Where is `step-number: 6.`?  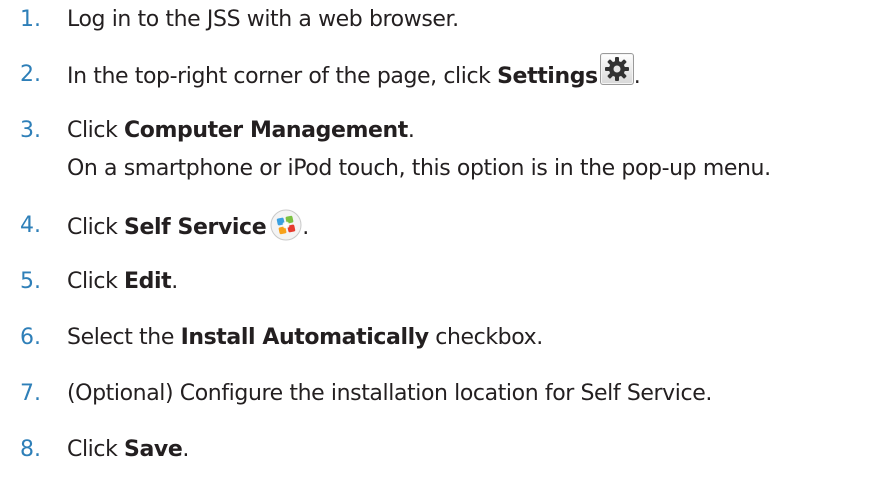
step-number: 6. is located at coordinates (30, 337).